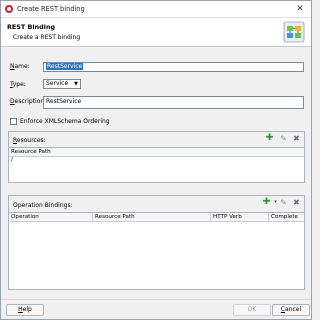 Image resolution: width=320 pixels, height=320 pixels. Describe the element at coordinates (283, 202) in the screenshot. I see `edit-operation-icon: ✎` at that location.